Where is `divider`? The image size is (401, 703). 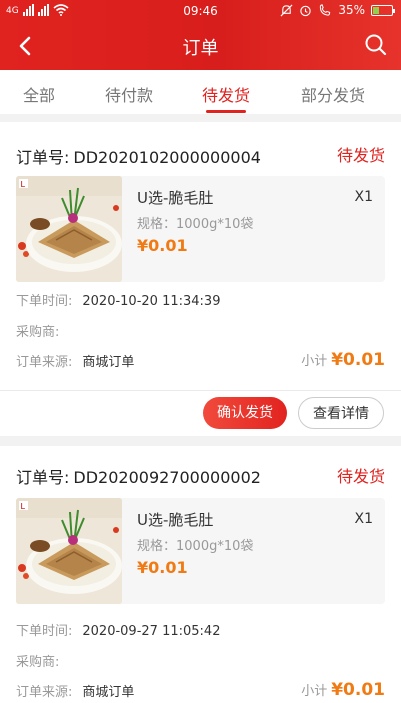 divider is located at coordinates (200, 390).